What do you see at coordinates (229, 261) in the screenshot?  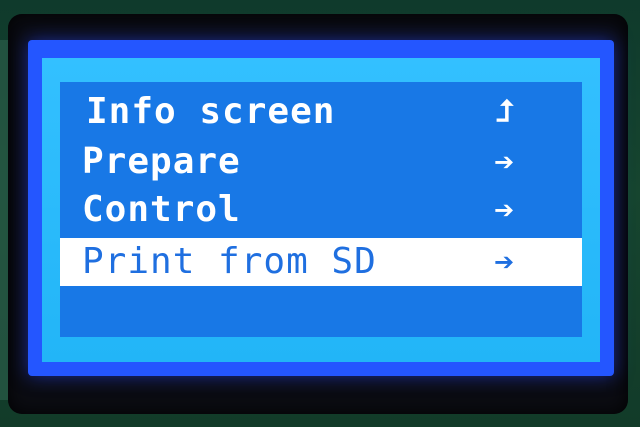 I see `menu-item-label: Print from SD` at bounding box center [229, 261].